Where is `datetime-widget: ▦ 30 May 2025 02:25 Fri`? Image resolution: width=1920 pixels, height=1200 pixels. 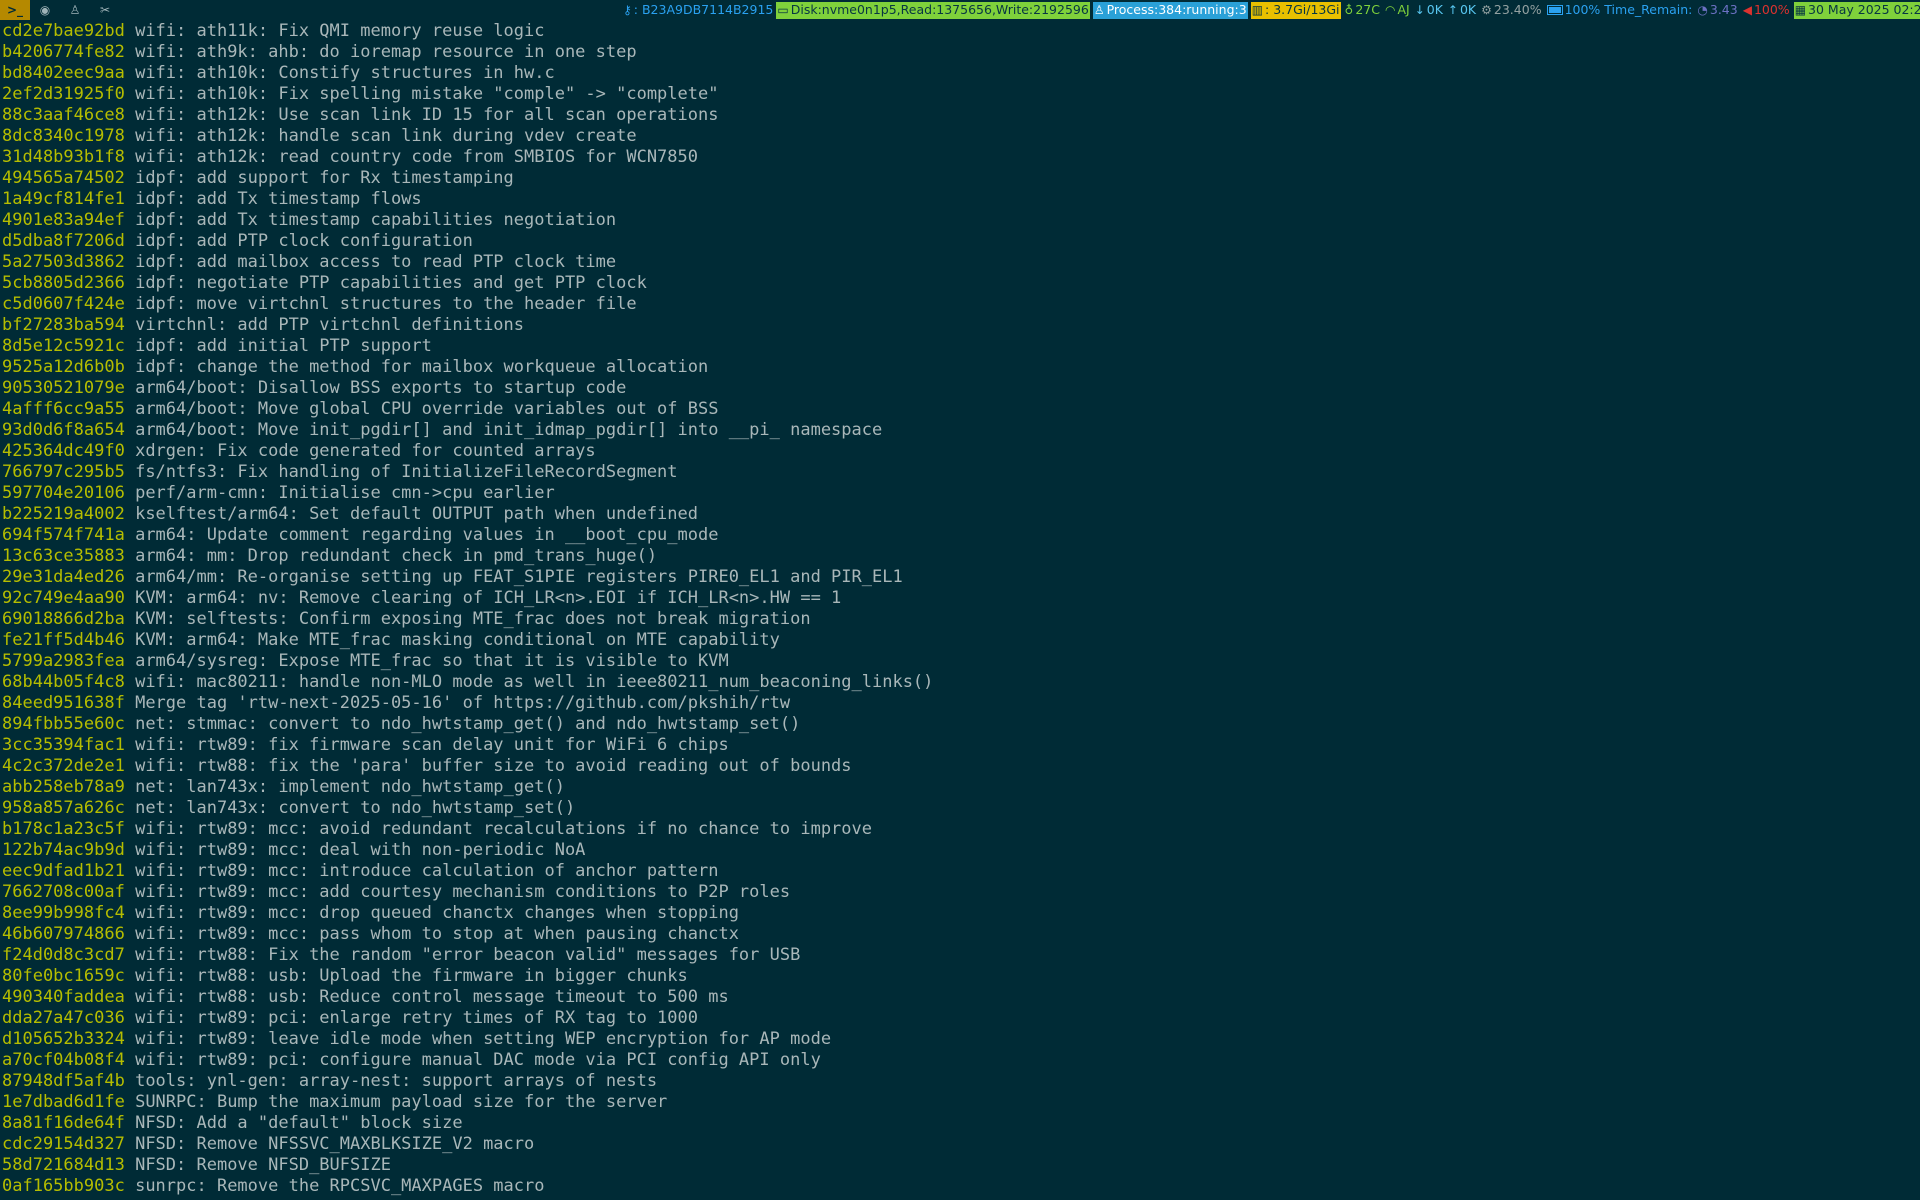 datetime-widget: ▦ 30 May 2025 02:25 Fri is located at coordinates (1856, 10).